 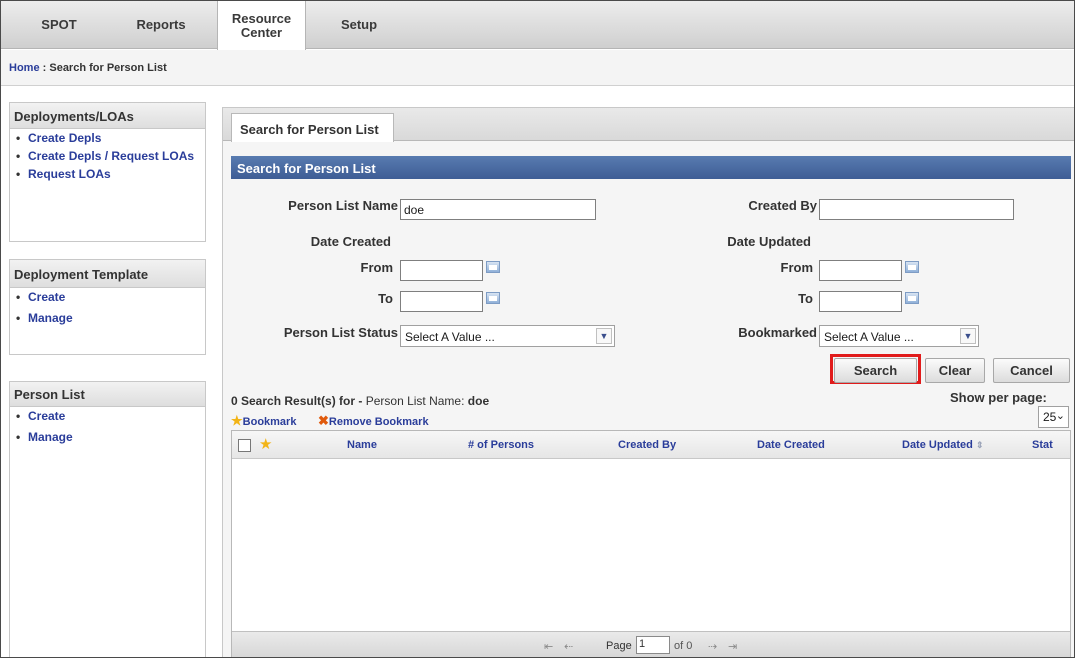 I want to click on created-by-input, so click(x=916, y=209).